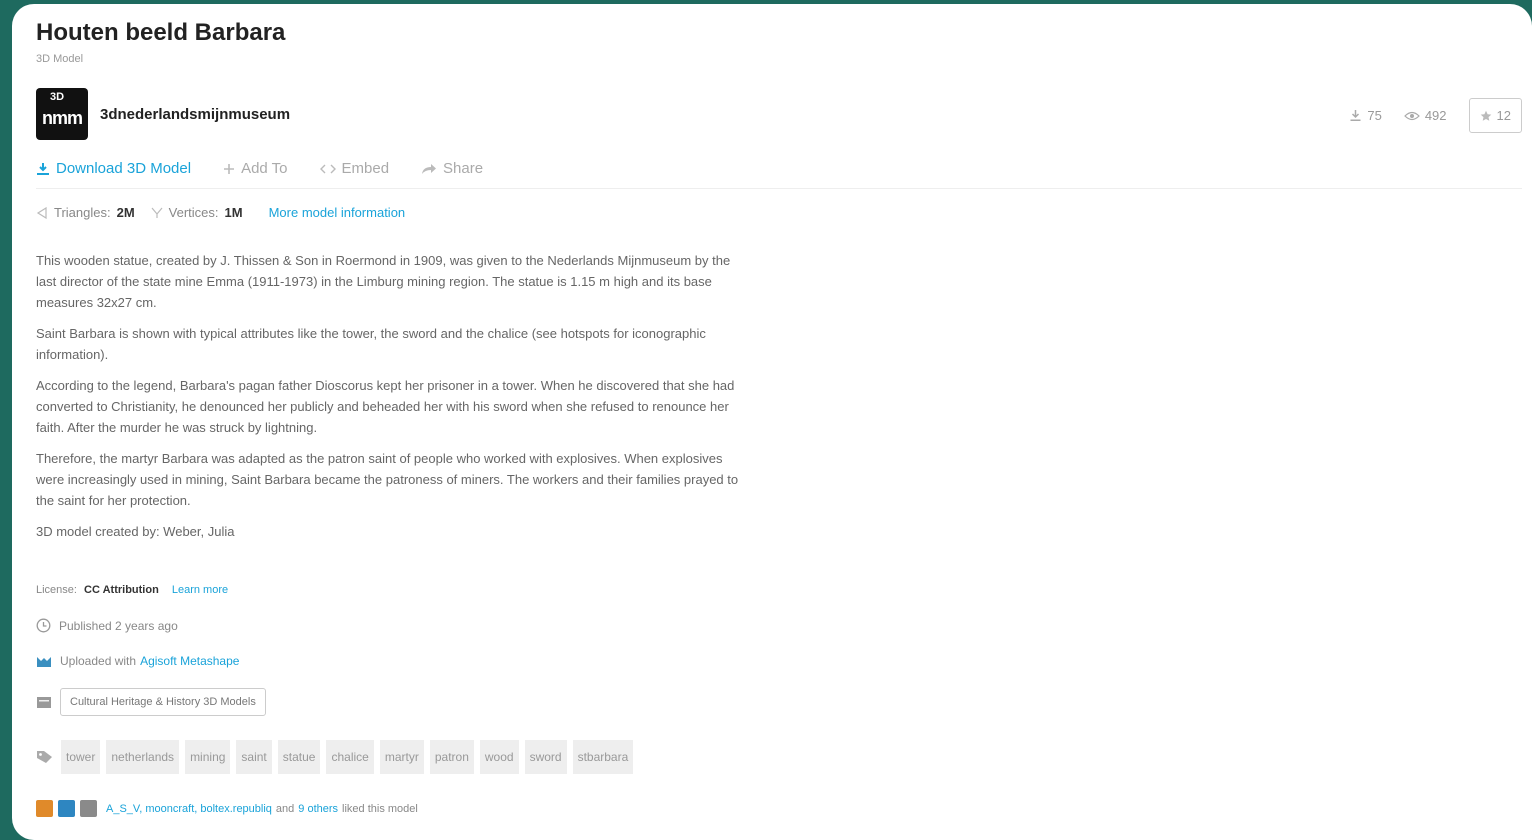  I want to click on like-button: 12, so click(1495, 115).